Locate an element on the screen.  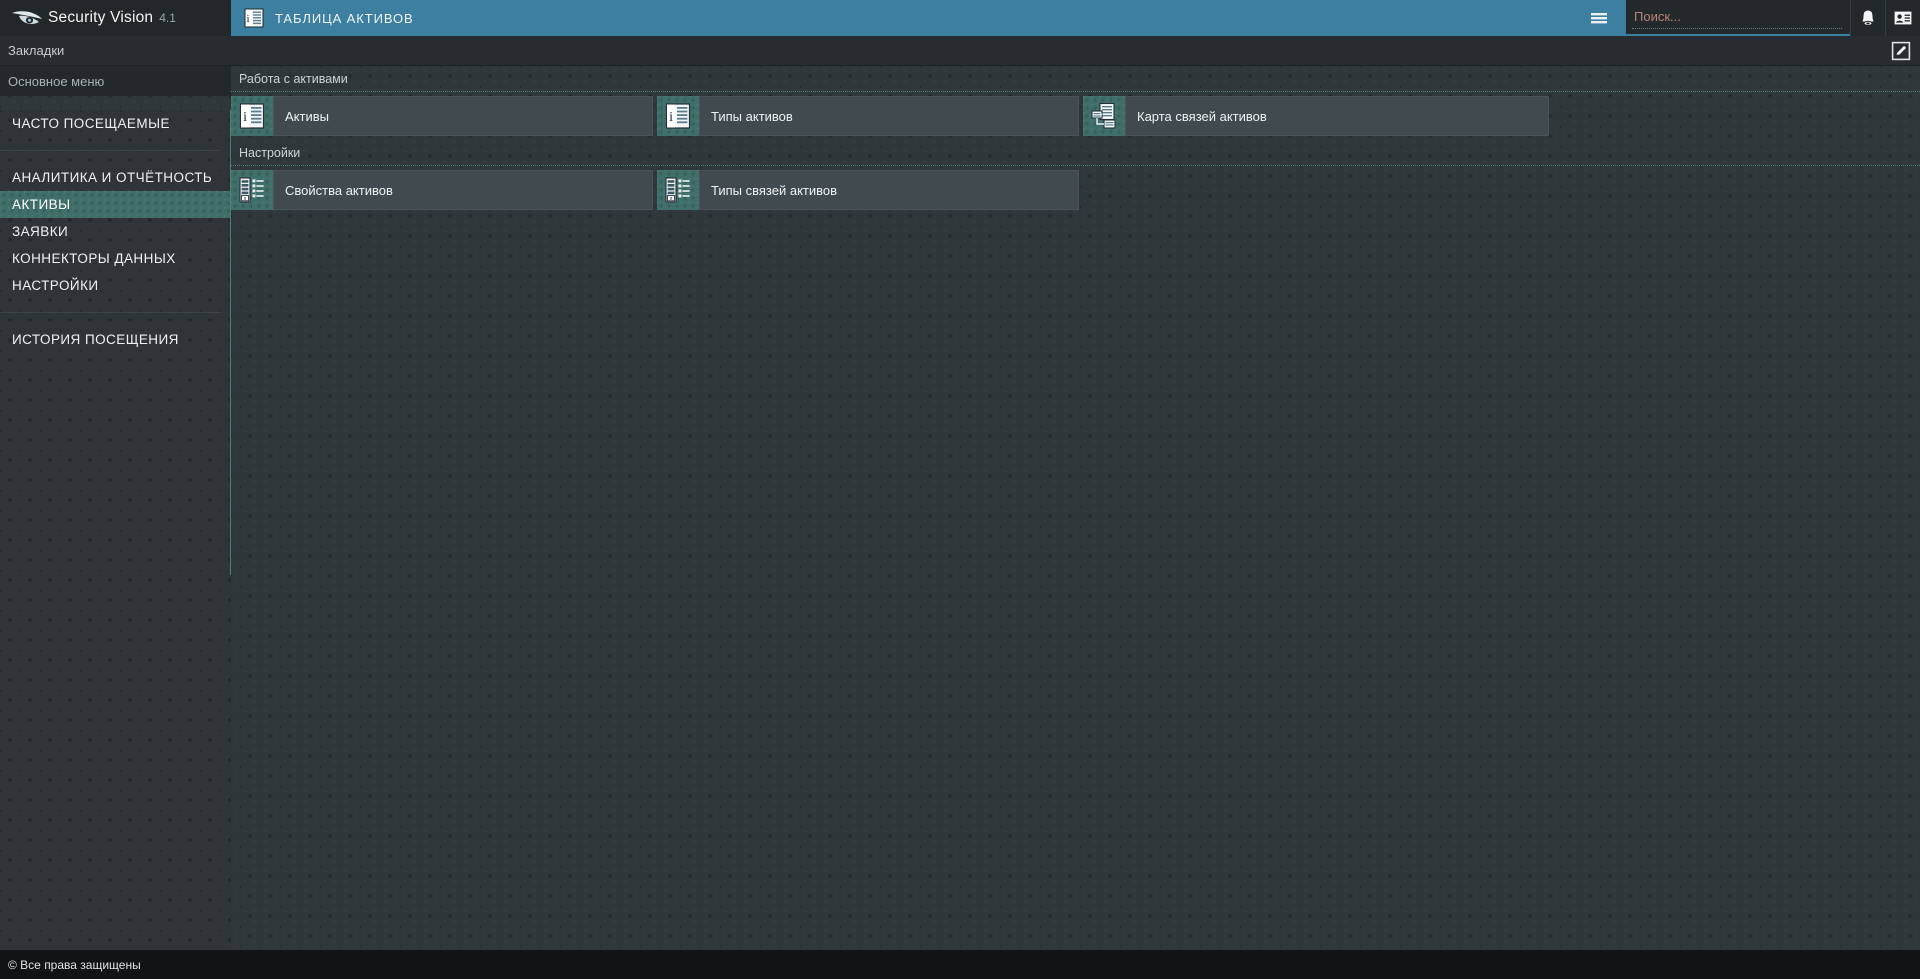
bookmarks-bar: Закладки is located at coordinates (960, 51).